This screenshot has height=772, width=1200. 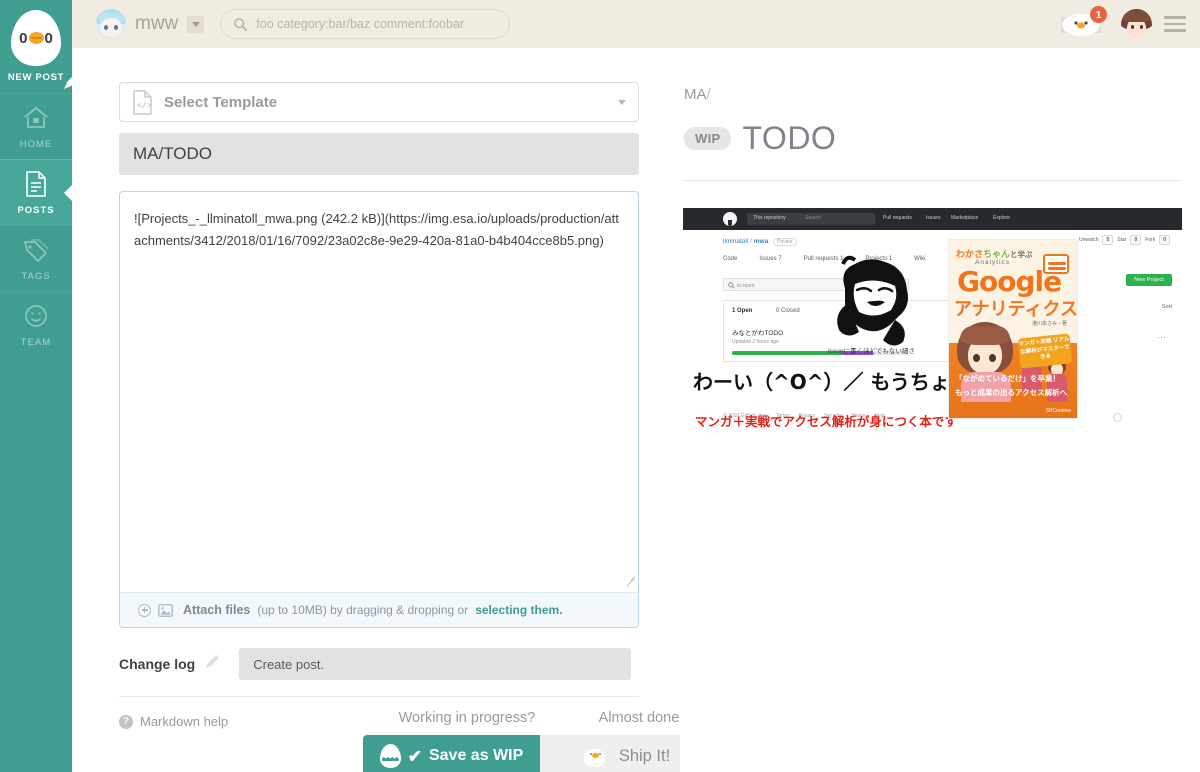 I want to click on book-obi-tag: マンガ＋実戦 リアルな解析がマスターできる, so click(x=1045, y=351).